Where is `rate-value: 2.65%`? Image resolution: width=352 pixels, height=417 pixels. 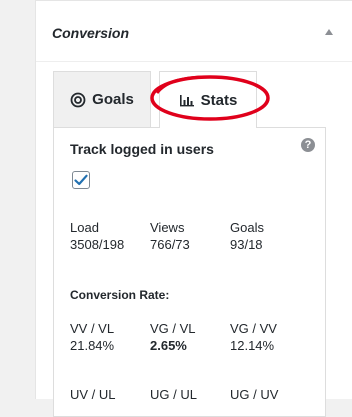
rate-value: 2.65% is located at coordinates (168, 345).